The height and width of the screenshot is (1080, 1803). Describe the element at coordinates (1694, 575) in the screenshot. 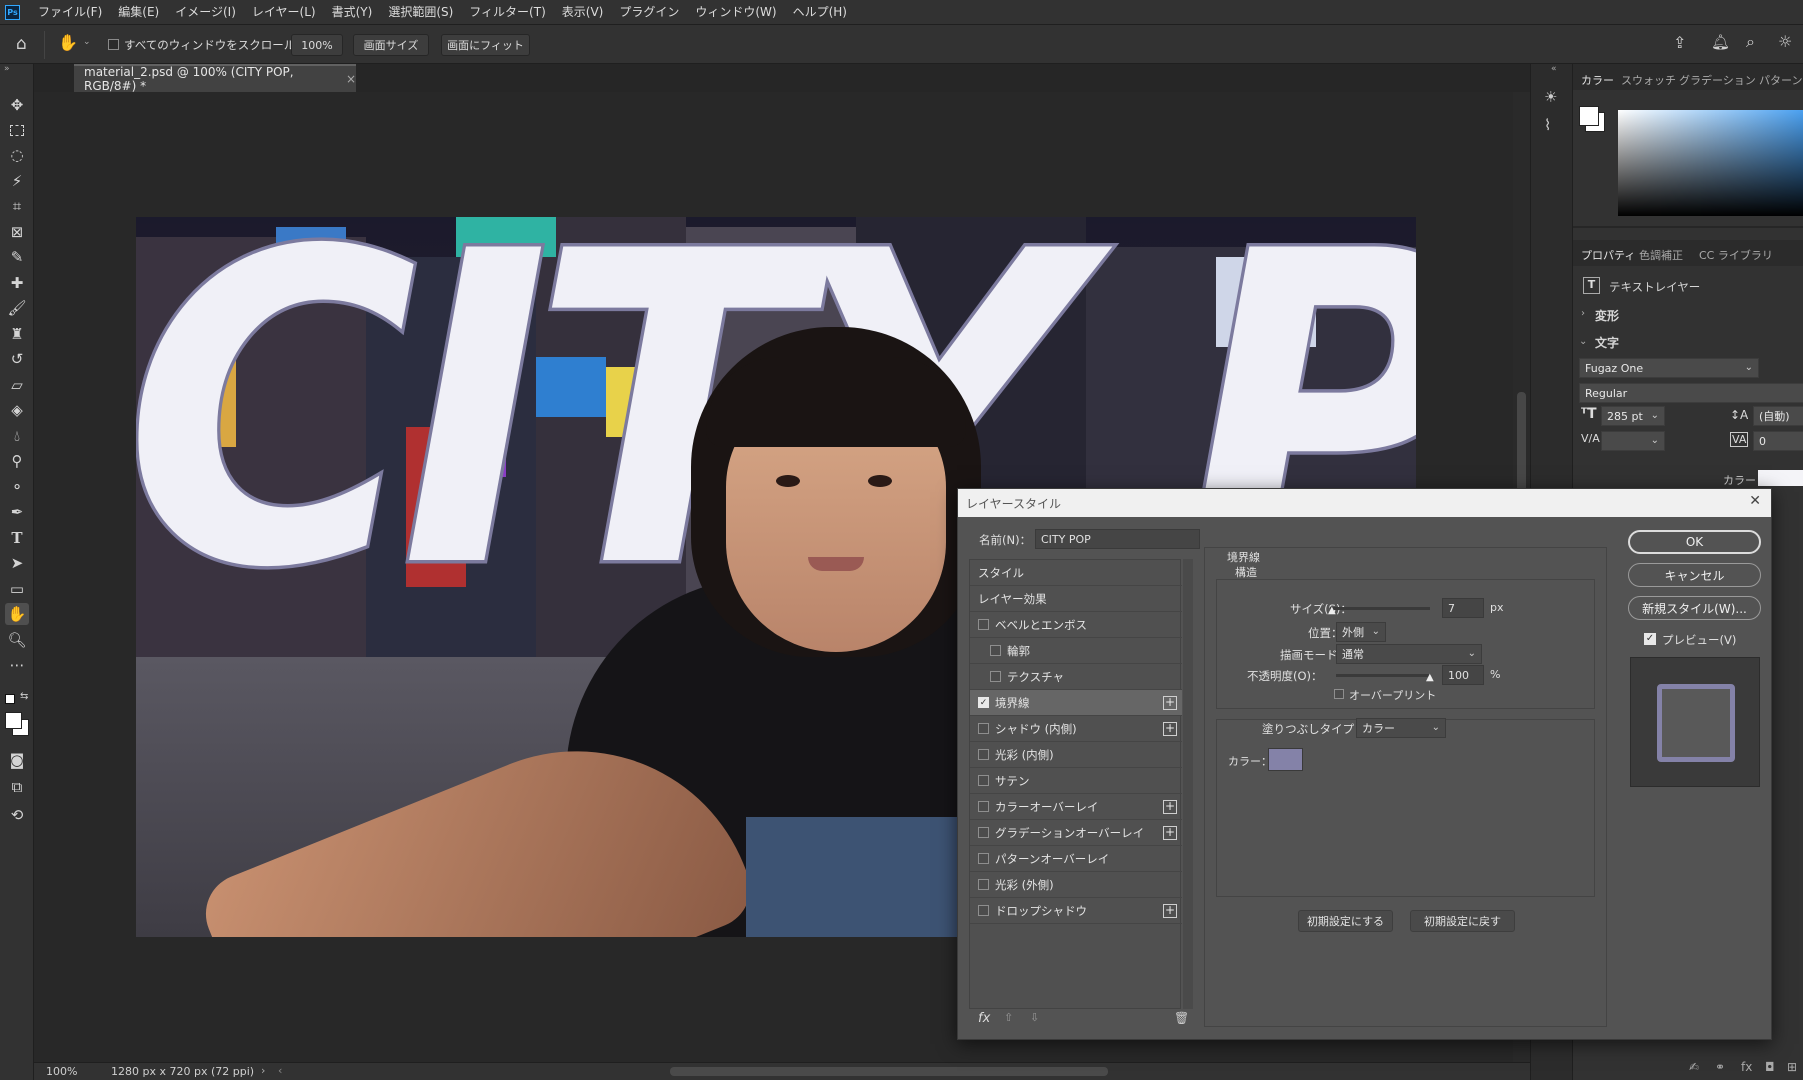

I see `cancel-button: キャンセル` at that location.